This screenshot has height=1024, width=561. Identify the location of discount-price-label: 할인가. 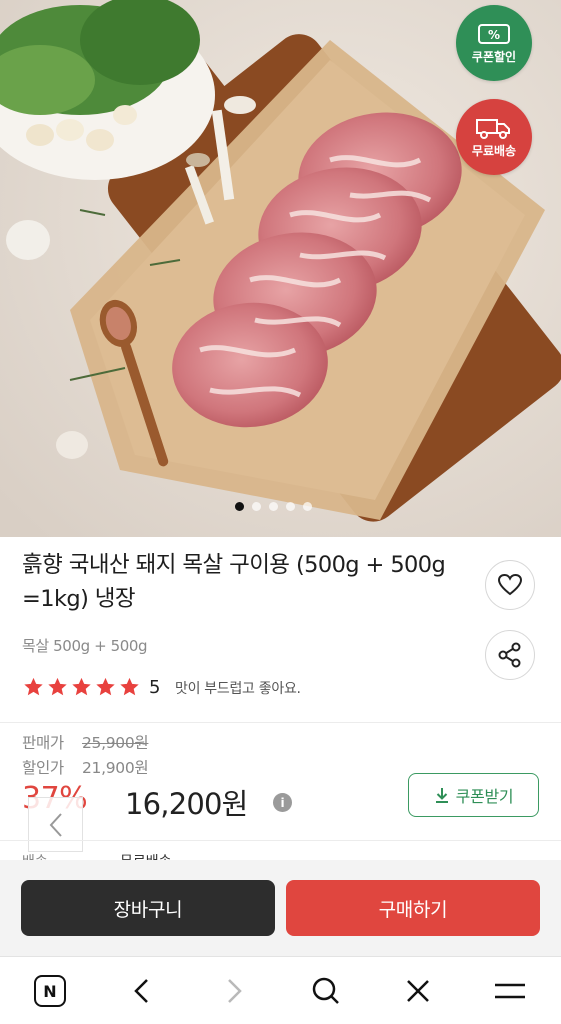
(43, 768).